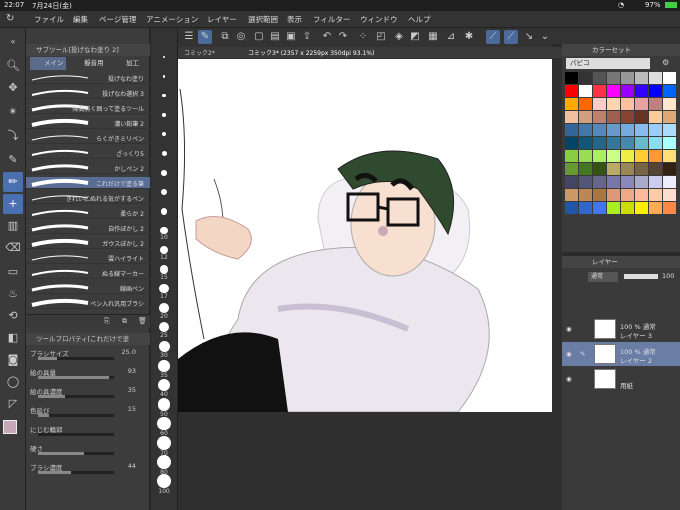 Image resolution: width=680 pixels, height=510 pixels. I want to click on brush-size-preset: 17, so click(164, 292).